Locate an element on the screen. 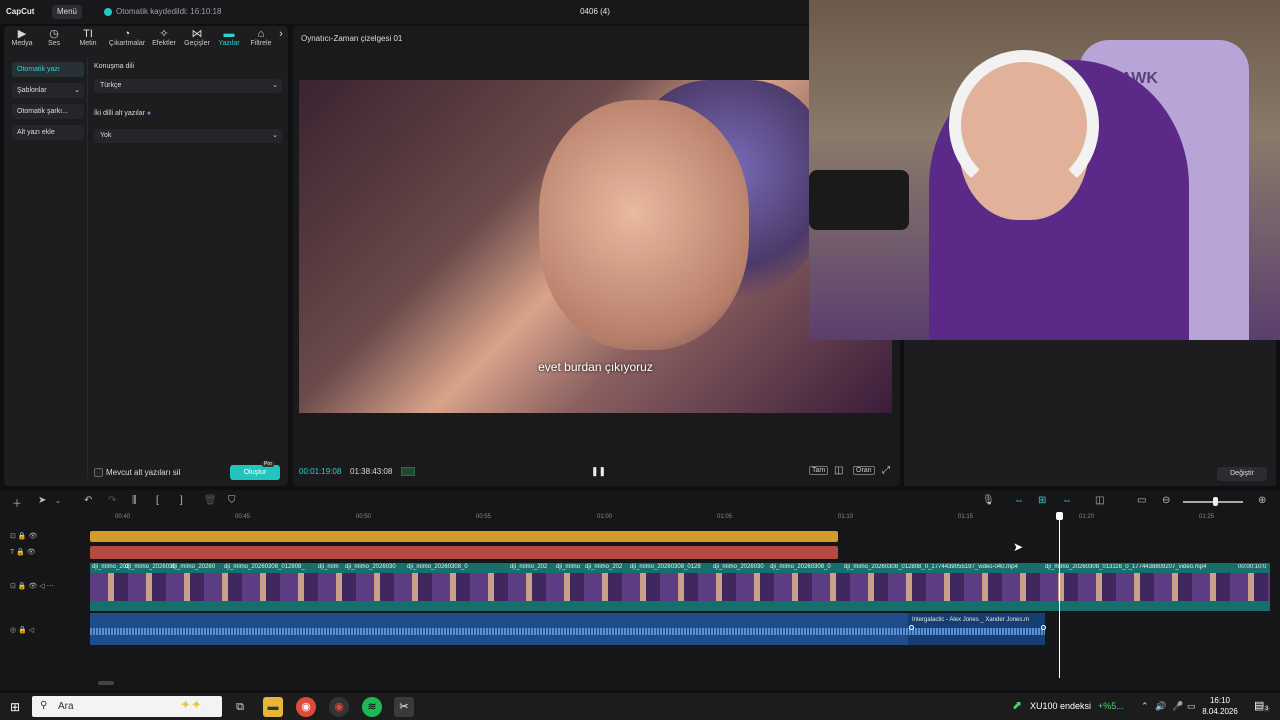  chevron-right-icon: › is located at coordinates (281, 34).